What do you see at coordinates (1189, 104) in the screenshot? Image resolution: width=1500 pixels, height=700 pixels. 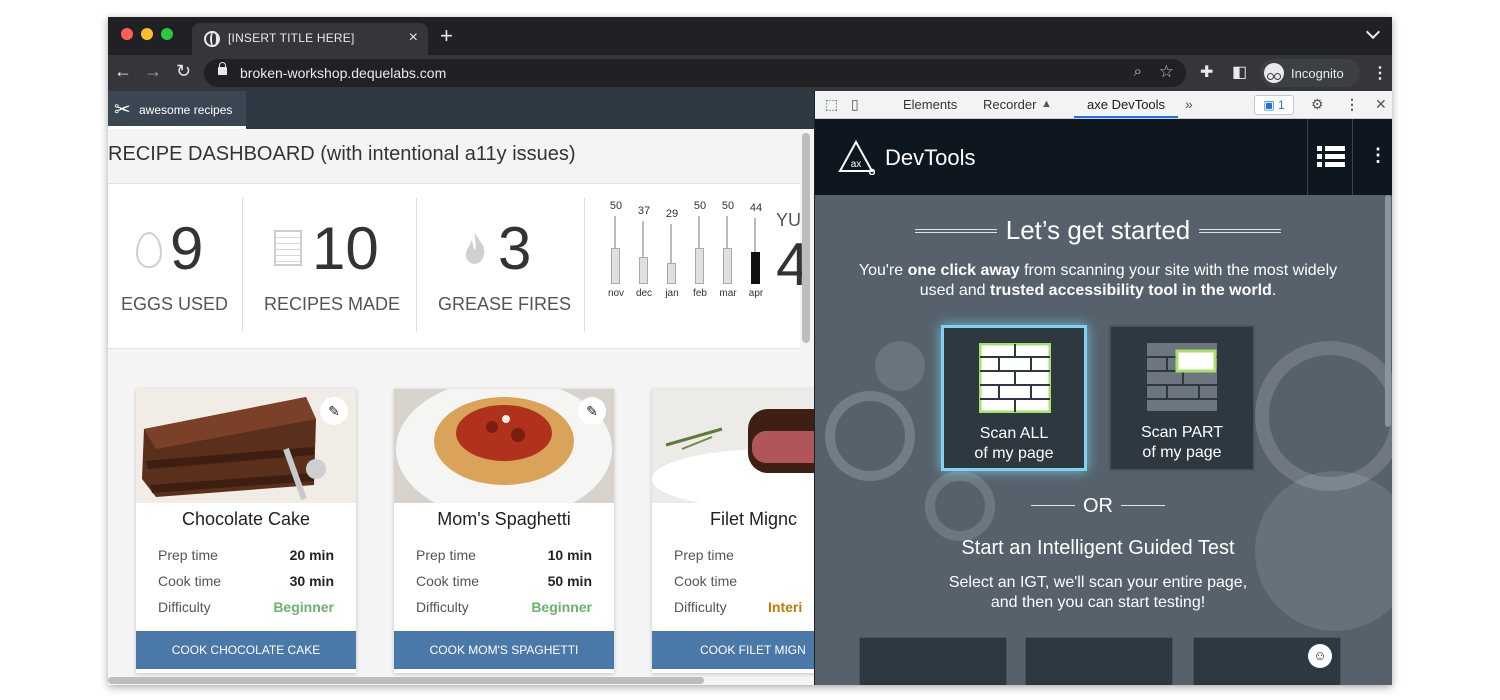 I see `more-tabs-icon: »` at bounding box center [1189, 104].